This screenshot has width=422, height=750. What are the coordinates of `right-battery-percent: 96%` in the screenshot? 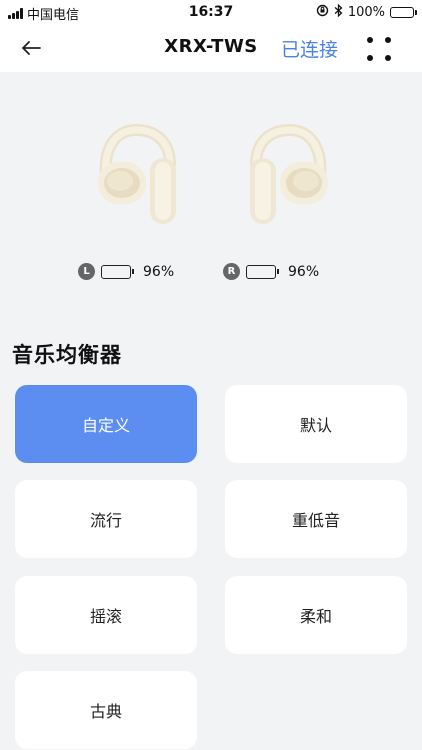 It's located at (304, 271).